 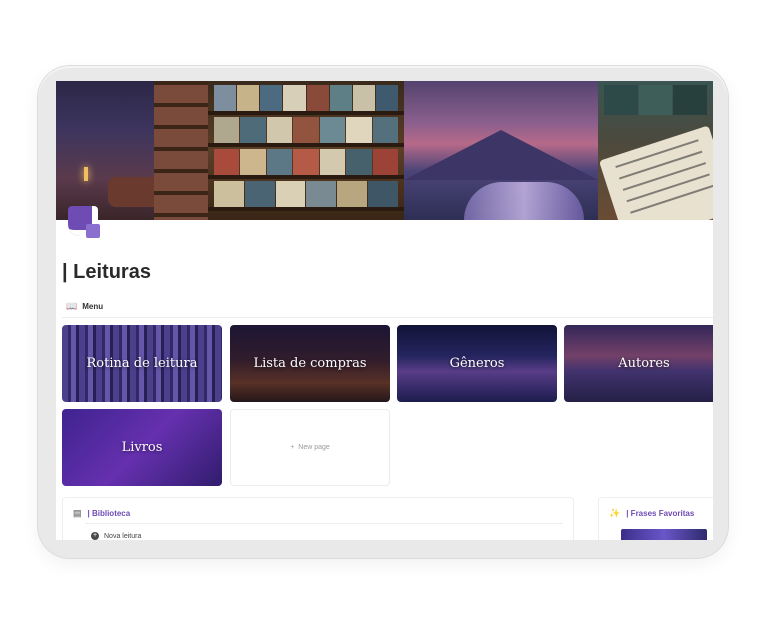 What do you see at coordinates (132, 150) in the screenshot?
I see `cover-cozy-room` at bounding box center [132, 150].